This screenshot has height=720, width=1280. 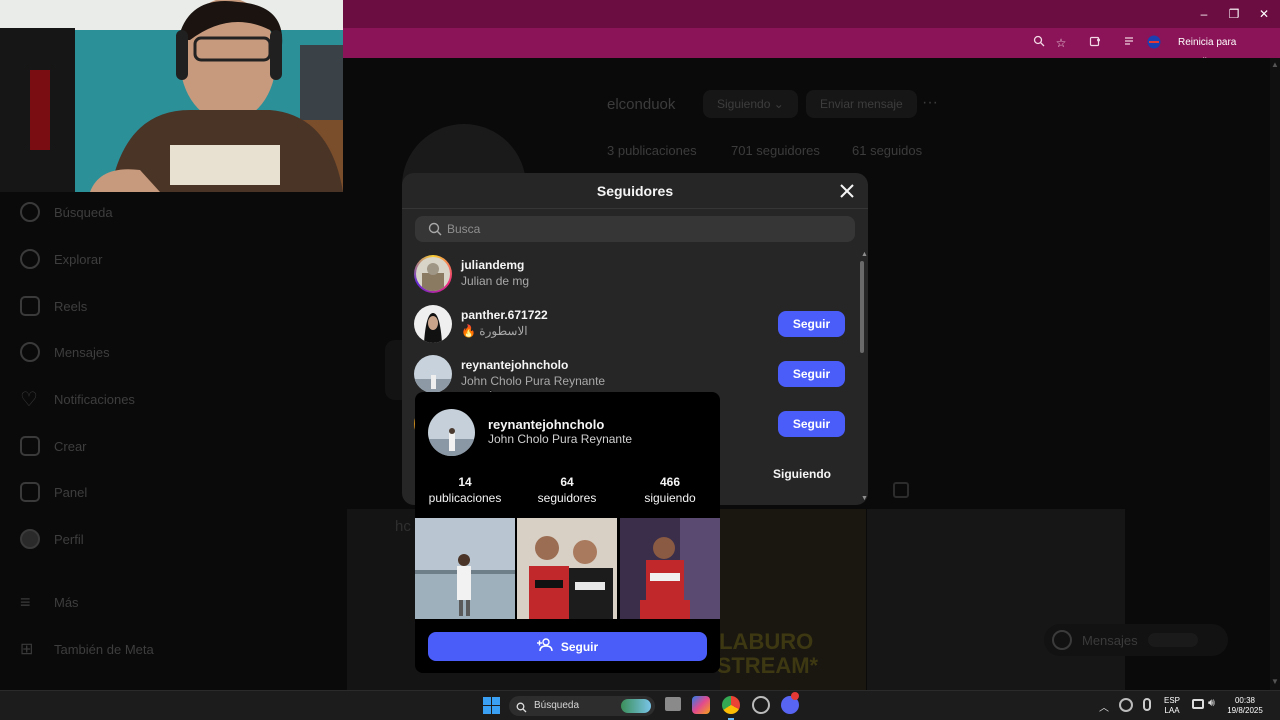 What do you see at coordinates (1275, 682) in the screenshot?
I see `scroll-down-icon: ▼` at bounding box center [1275, 682].